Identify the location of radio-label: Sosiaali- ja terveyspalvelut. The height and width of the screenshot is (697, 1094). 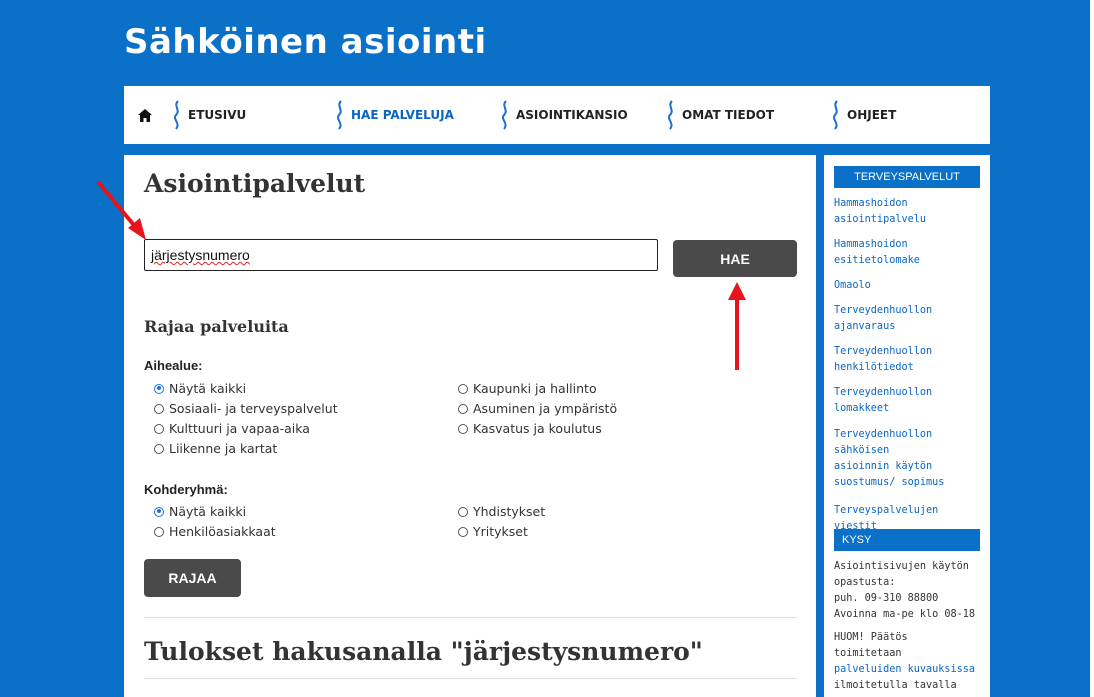
(253, 408).